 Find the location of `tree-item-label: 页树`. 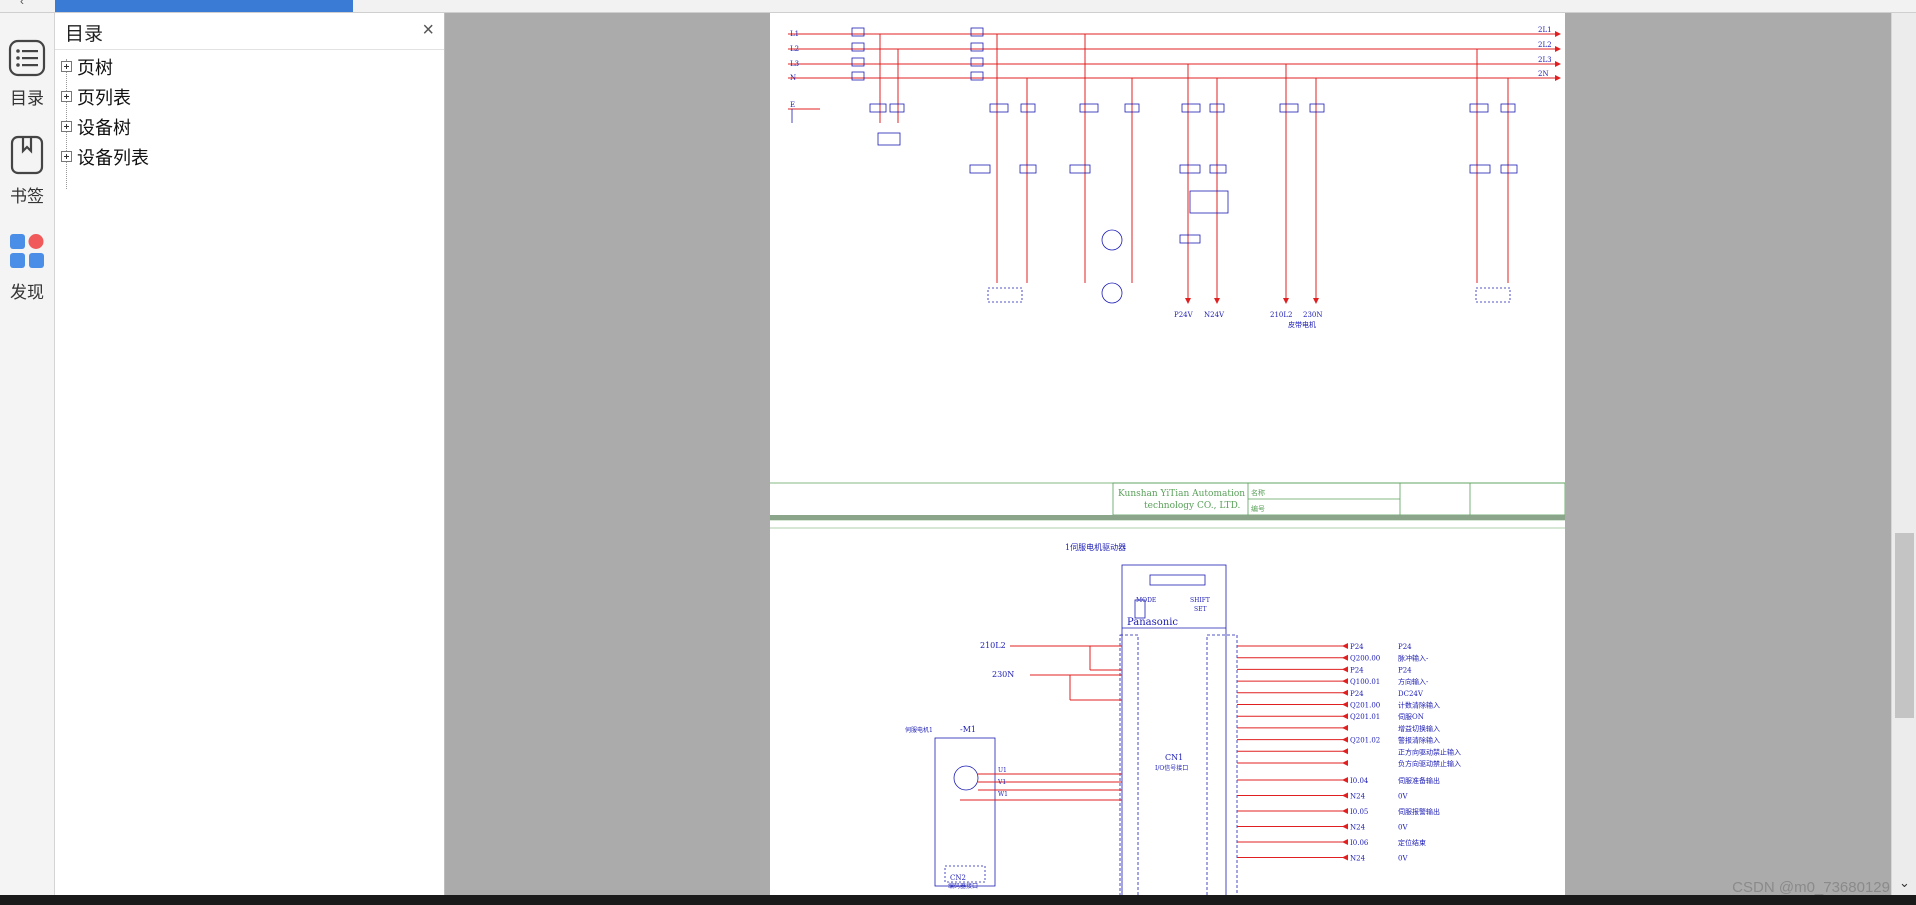

tree-item-label: 页树 is located at coordinates (95, 68).